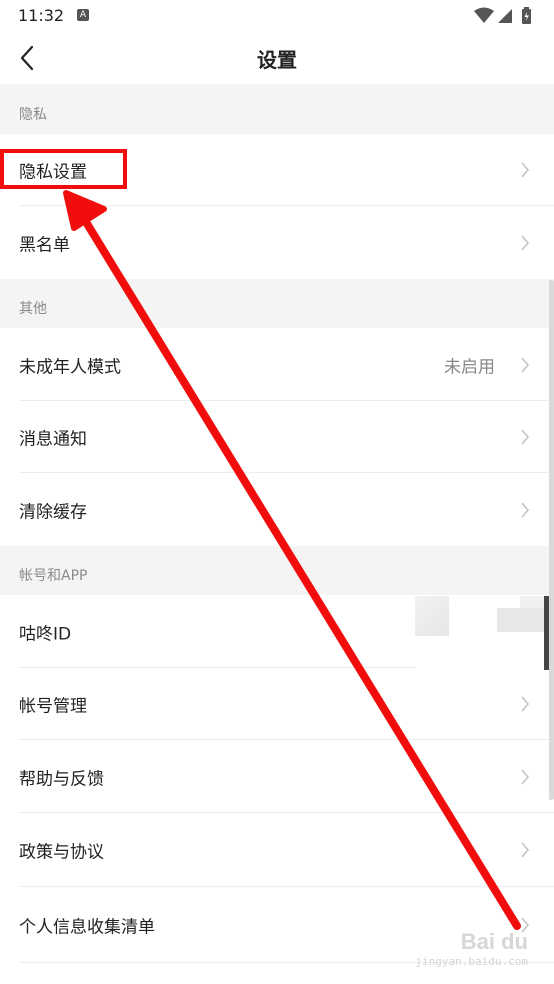 This screenshot has width=554, height=984. What do you see at coordinates (277, 303) in the screenshot?
I see `section-header-other: 其他` at bounding box center [277, 303].